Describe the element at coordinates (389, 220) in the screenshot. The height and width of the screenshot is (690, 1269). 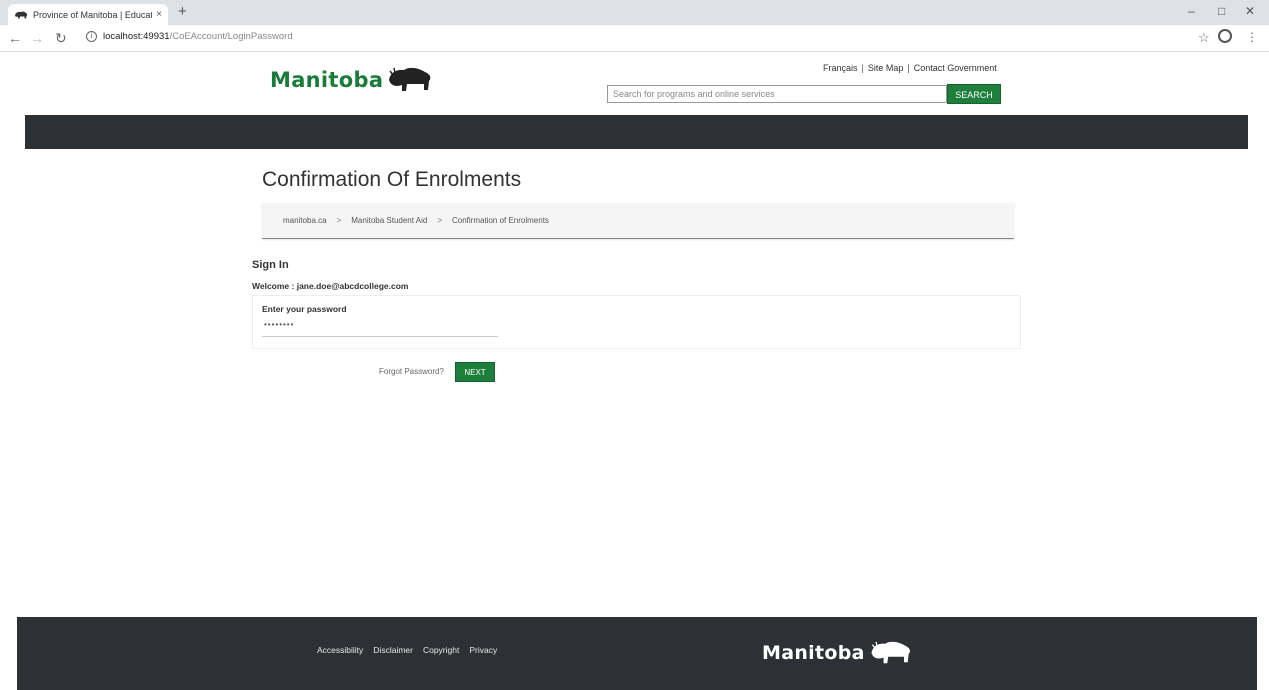
I see `breadcrumb-item-student-aid: Manitoba Student Aid` at that location.